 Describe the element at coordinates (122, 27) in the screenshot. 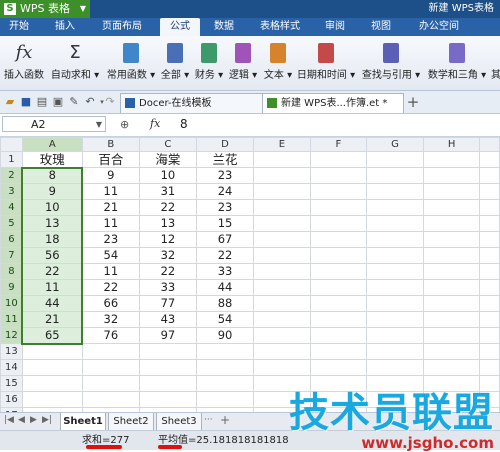

I see `tab-page-layout: 页面布局` at that location.